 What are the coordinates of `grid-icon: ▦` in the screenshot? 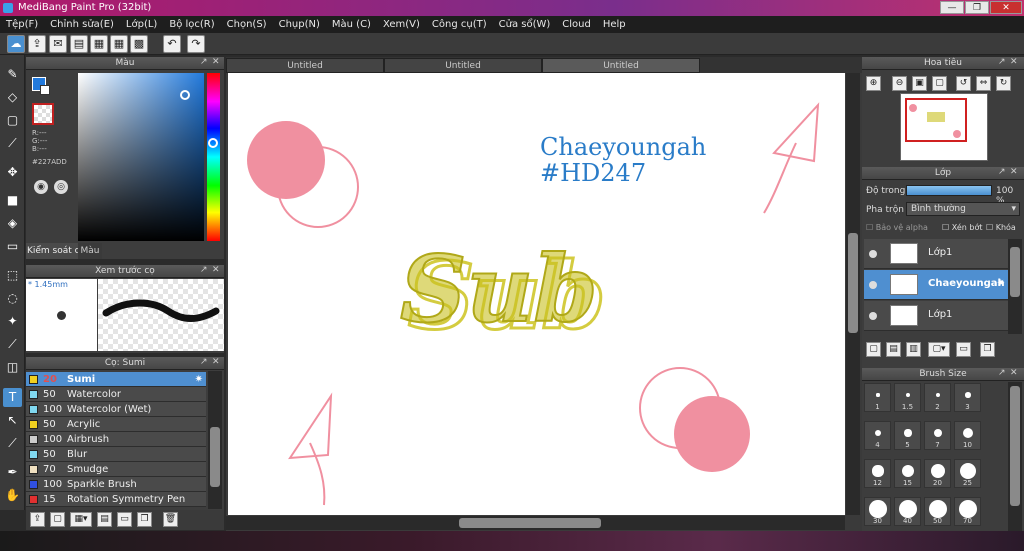 It's located at (119, 44).